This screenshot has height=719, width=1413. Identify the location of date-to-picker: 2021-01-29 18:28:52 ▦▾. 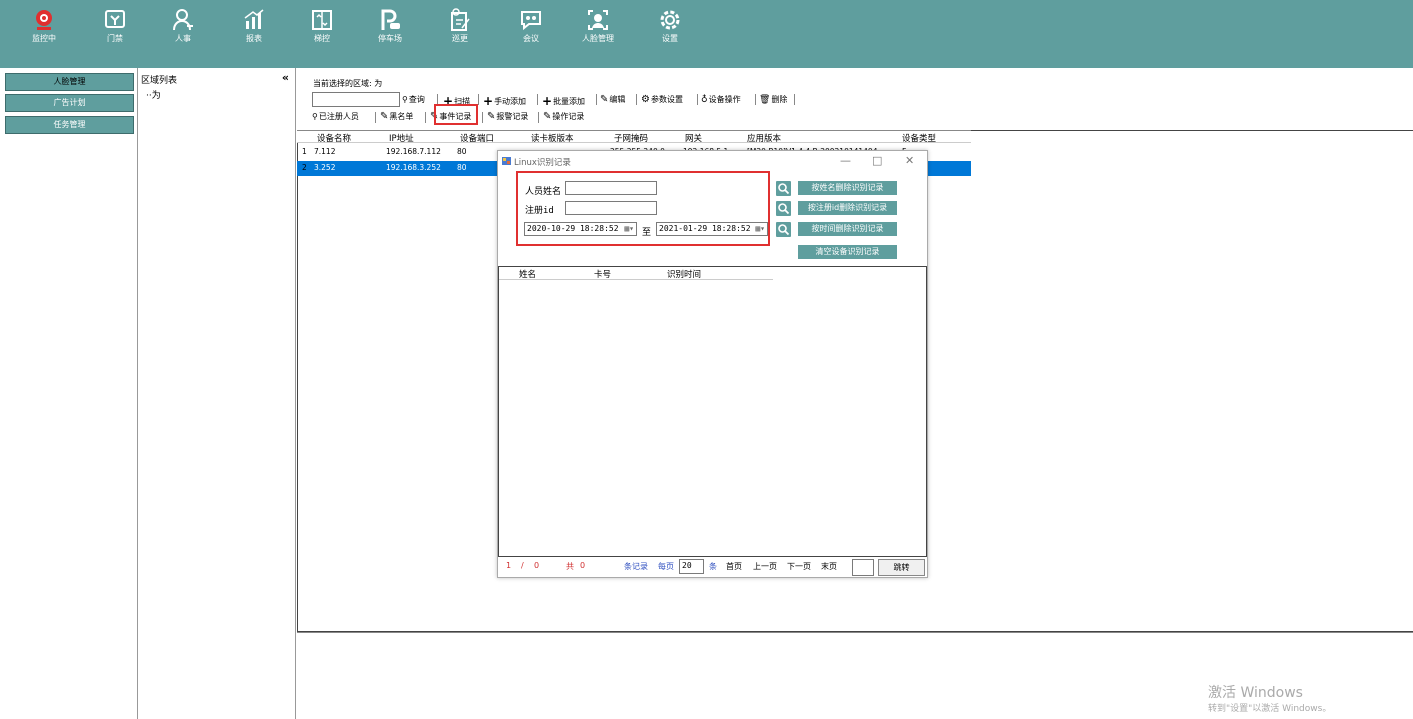
(712, 229).